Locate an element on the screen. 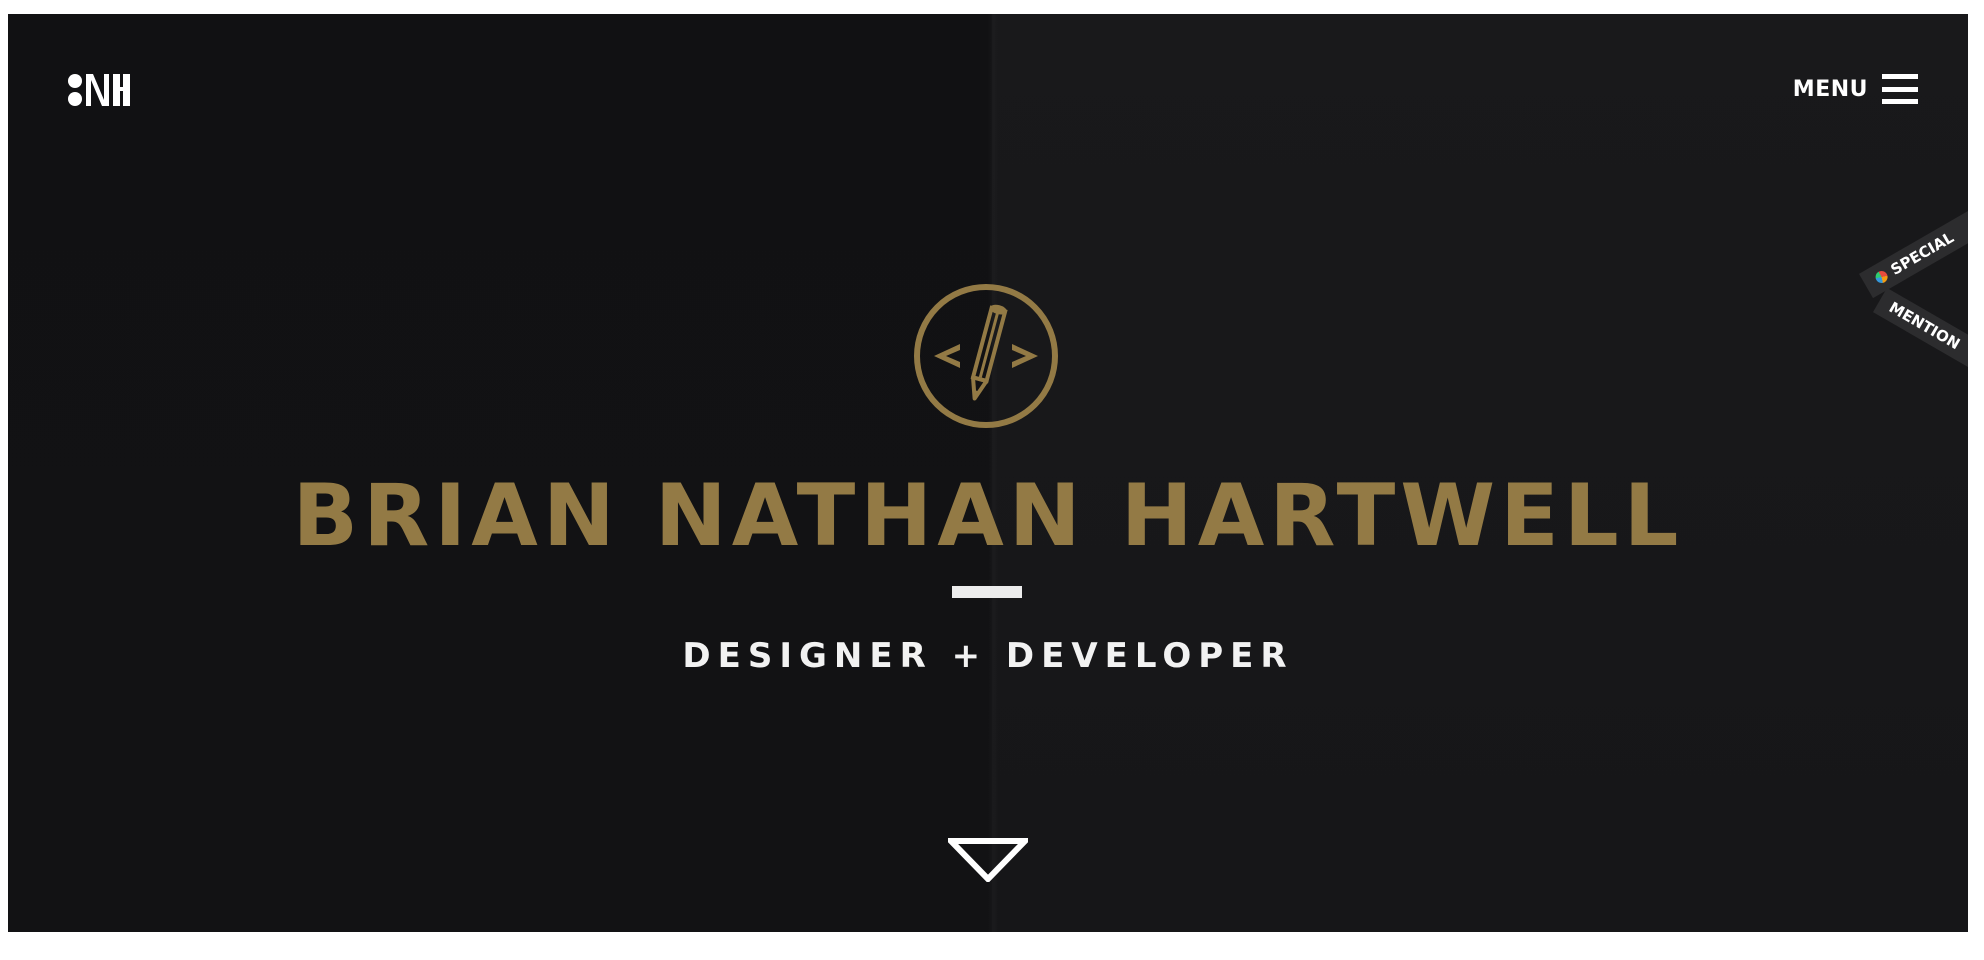 The width and height of the screenshot is (1984, 960). award-badge-icon is located at coordinates (1881, 277).